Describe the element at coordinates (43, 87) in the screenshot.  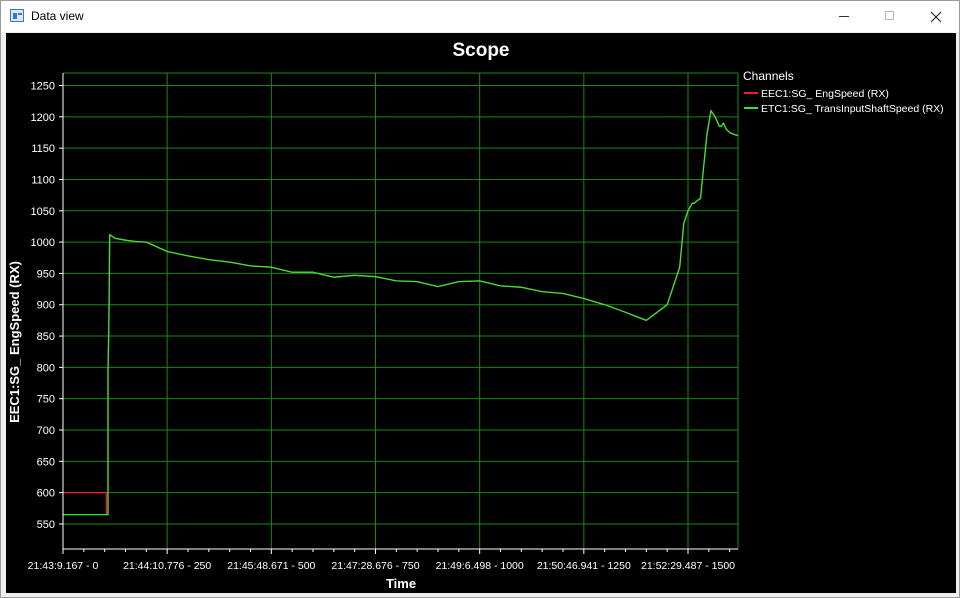
I see `y-tick-label: 1250` at that location.